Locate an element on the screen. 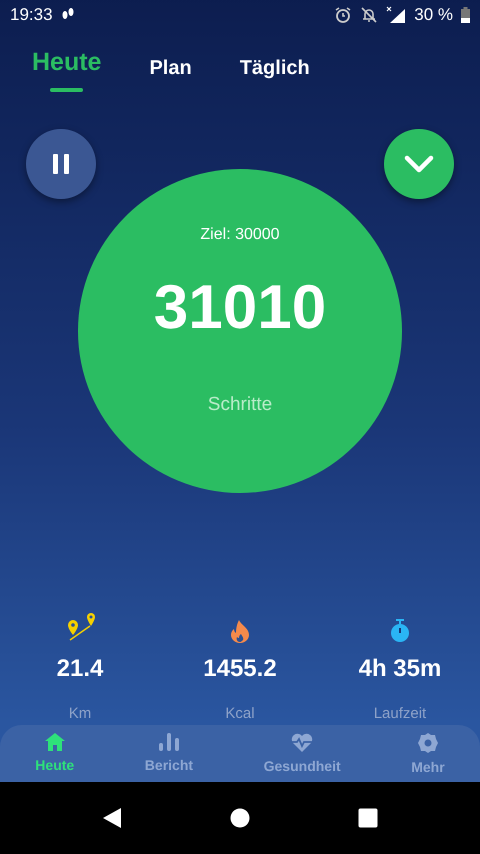  battery-percent: 30 % is located at coordinates (433, 15).